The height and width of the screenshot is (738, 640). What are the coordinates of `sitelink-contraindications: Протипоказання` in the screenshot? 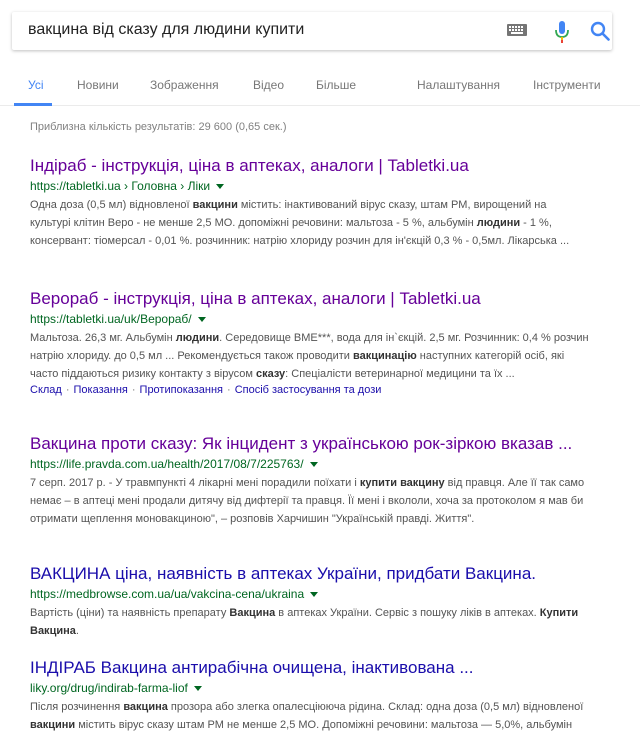 It's located at (181, 390).